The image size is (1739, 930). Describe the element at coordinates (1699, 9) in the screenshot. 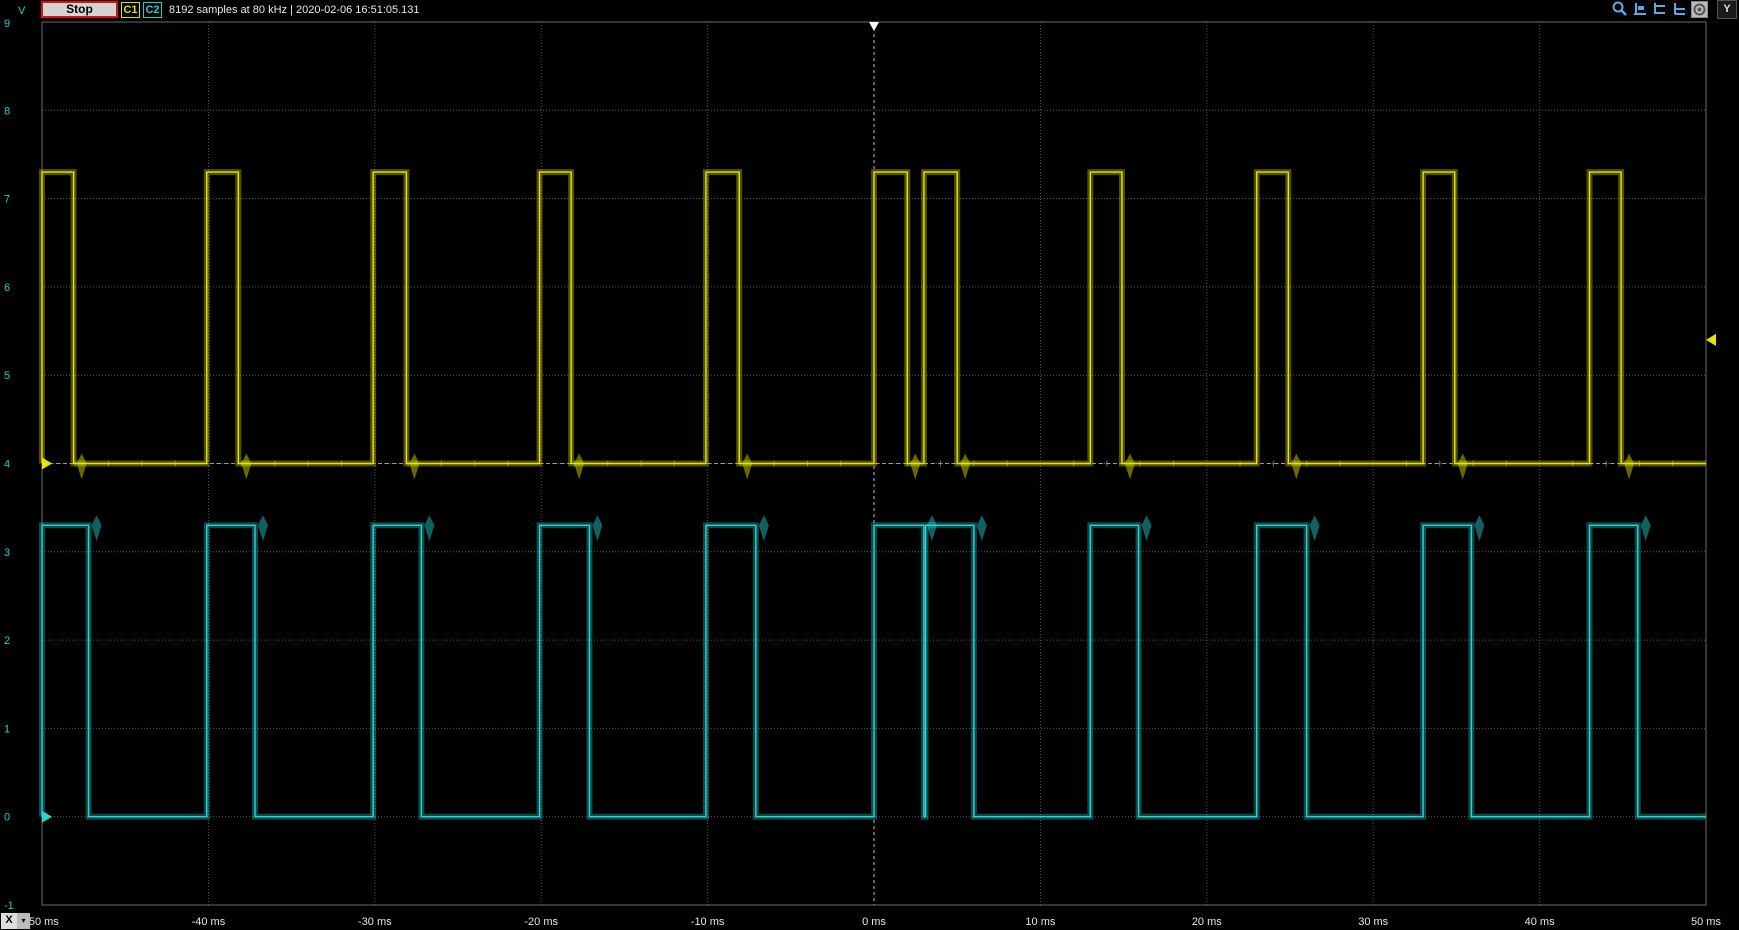

I see `autoscale-icon` at that location.